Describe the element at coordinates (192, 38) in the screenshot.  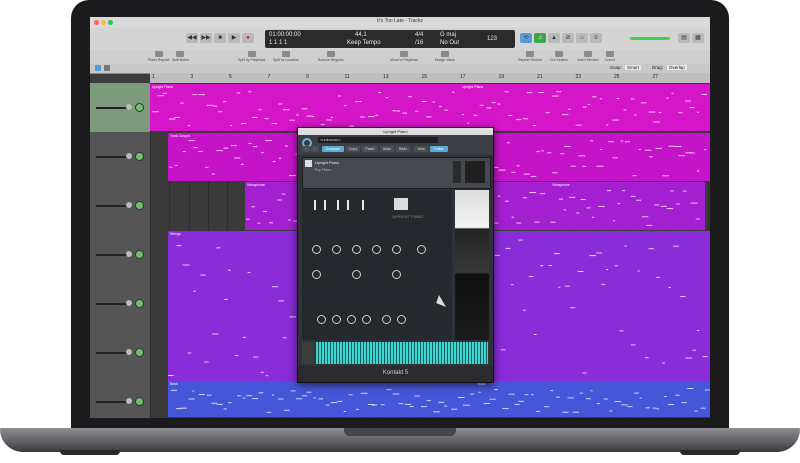
I see `rewind-icon: ◀◀` at that location.